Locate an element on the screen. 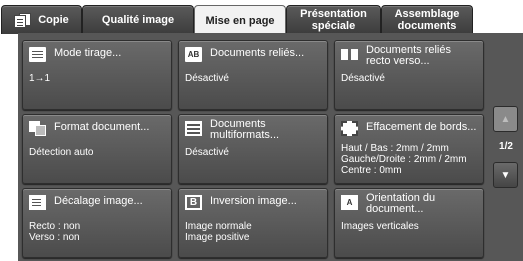 The width and height of the screenshot is (523, 261). scroll-down-button: ▼ is located at coordinates (505, 175).